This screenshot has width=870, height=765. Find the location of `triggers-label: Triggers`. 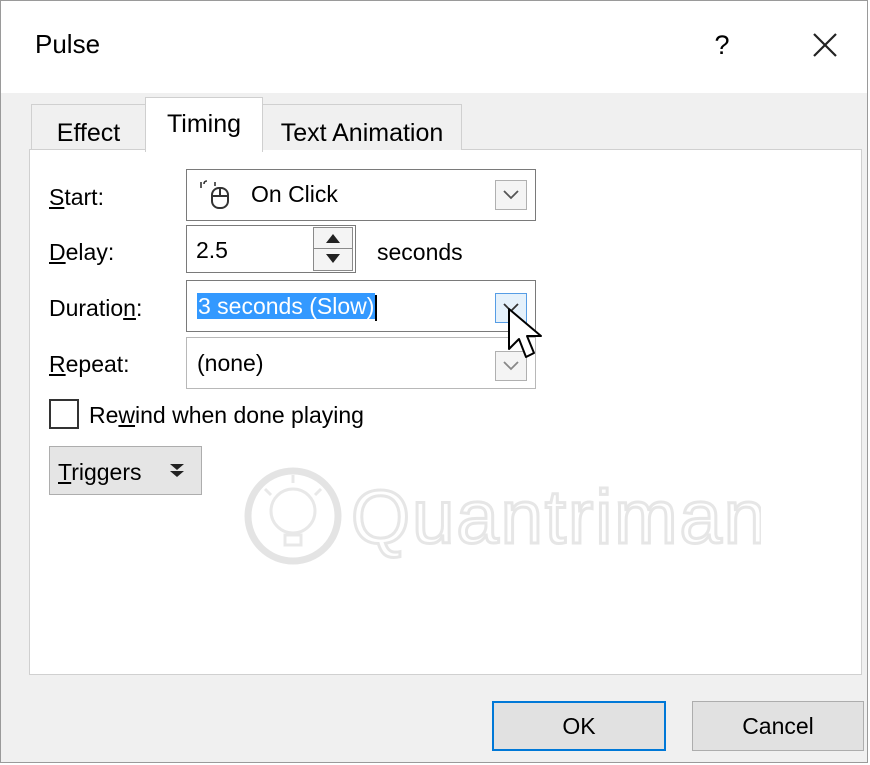

triggers-label: Triggers is located at coordinates (100, 472).